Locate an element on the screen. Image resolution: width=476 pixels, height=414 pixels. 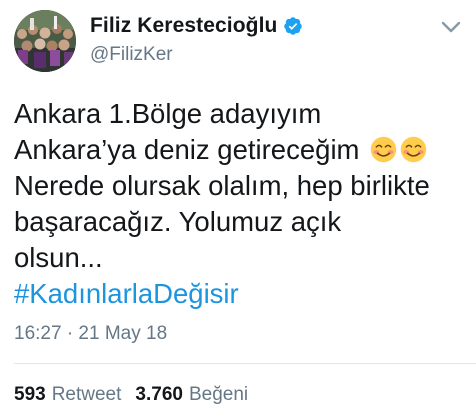
tweet-stats: 593 Retweet 3.760 Beğeni is located at coordinates (131, 395).